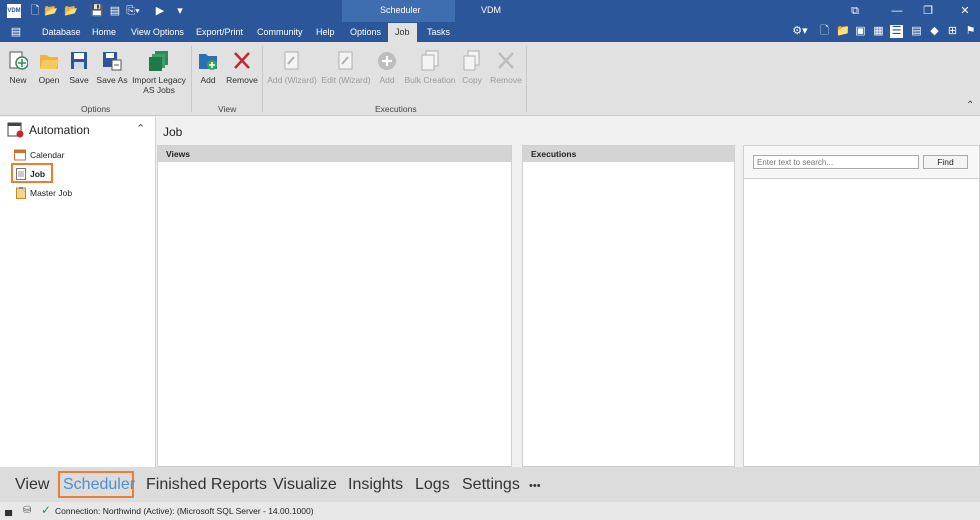  What do you see at coordinates (21, 193) in the screenshot?
I see `master-job-icon` at bounding box center [21, 193].